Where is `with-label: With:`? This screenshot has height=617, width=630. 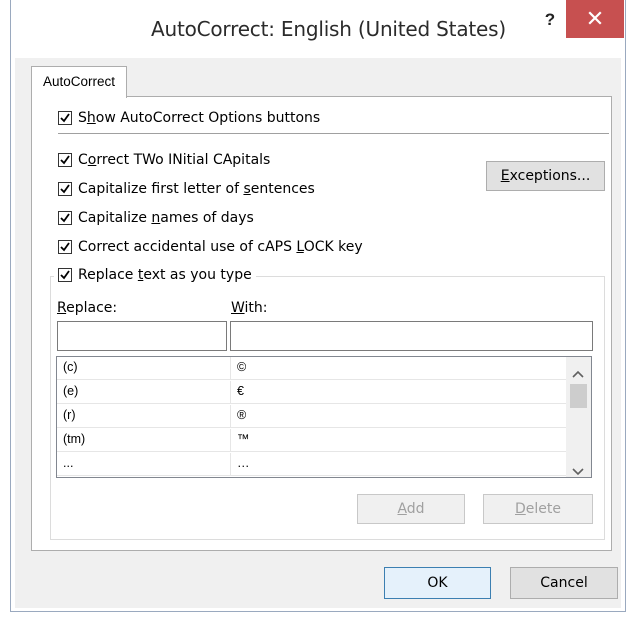 with-label: With: is located at coordinates (249, 308).